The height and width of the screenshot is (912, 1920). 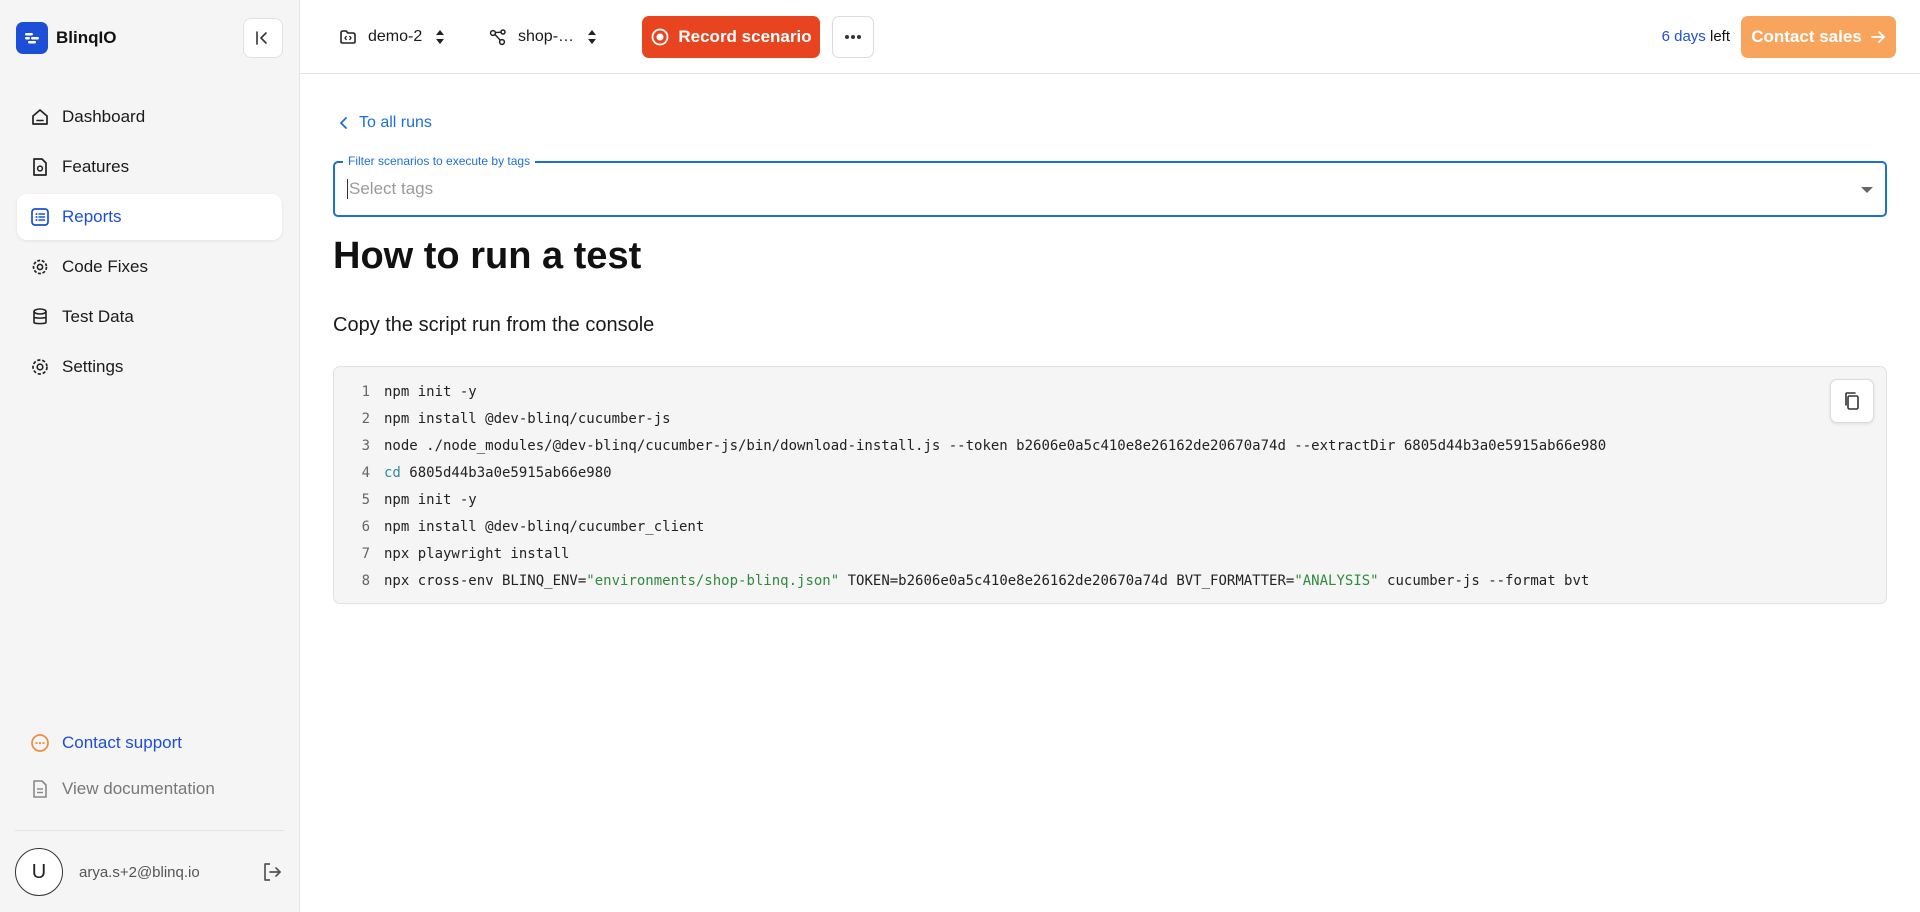 I want to click on code-line: 2 npm install @dev-blinq/cucumber-js, so click(x=1110, y=418).